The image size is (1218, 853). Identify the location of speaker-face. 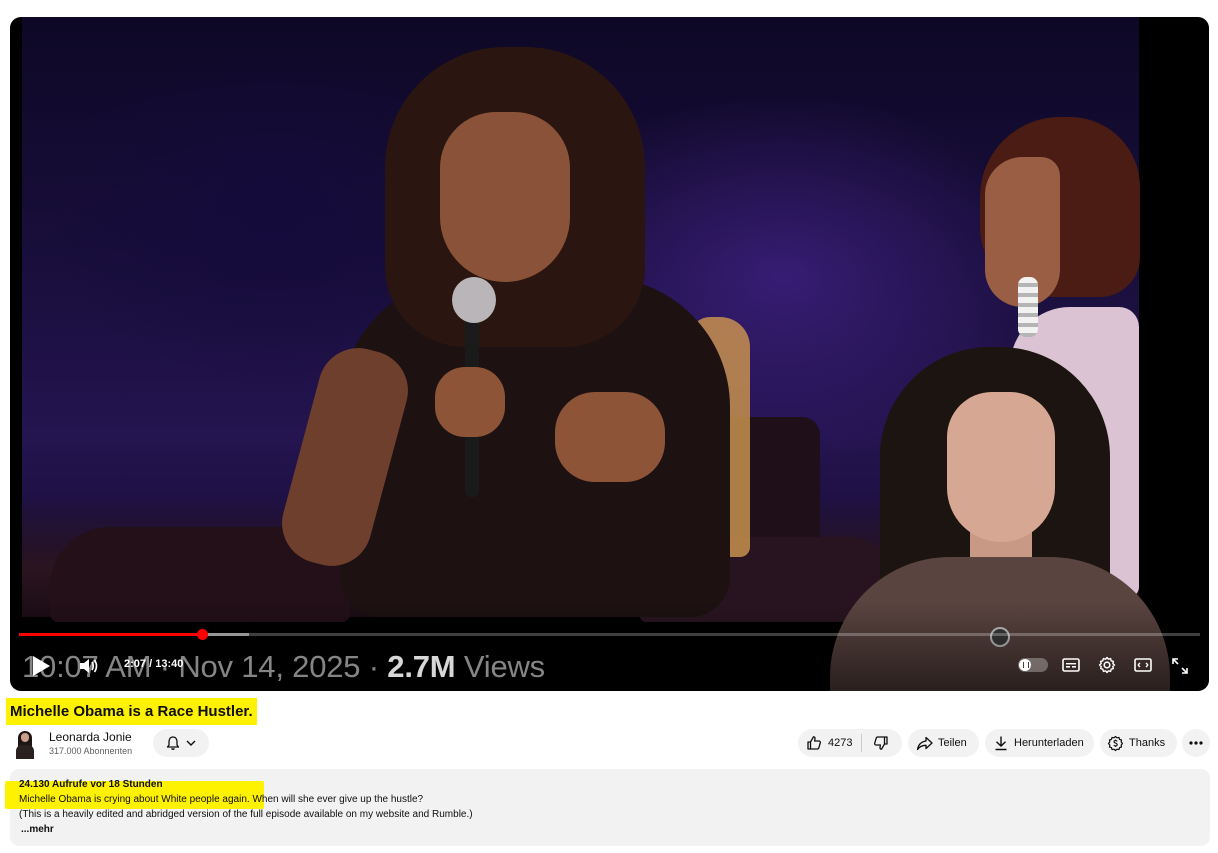
(505, 197).